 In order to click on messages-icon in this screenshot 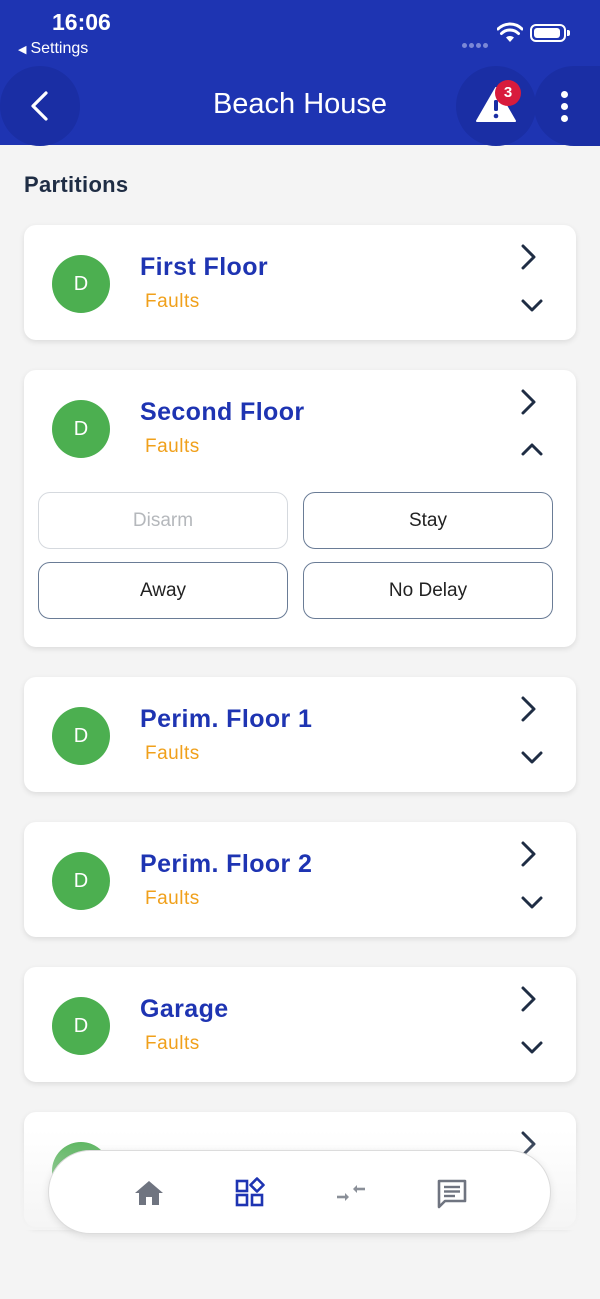, I will do `click(452, 1193)`.